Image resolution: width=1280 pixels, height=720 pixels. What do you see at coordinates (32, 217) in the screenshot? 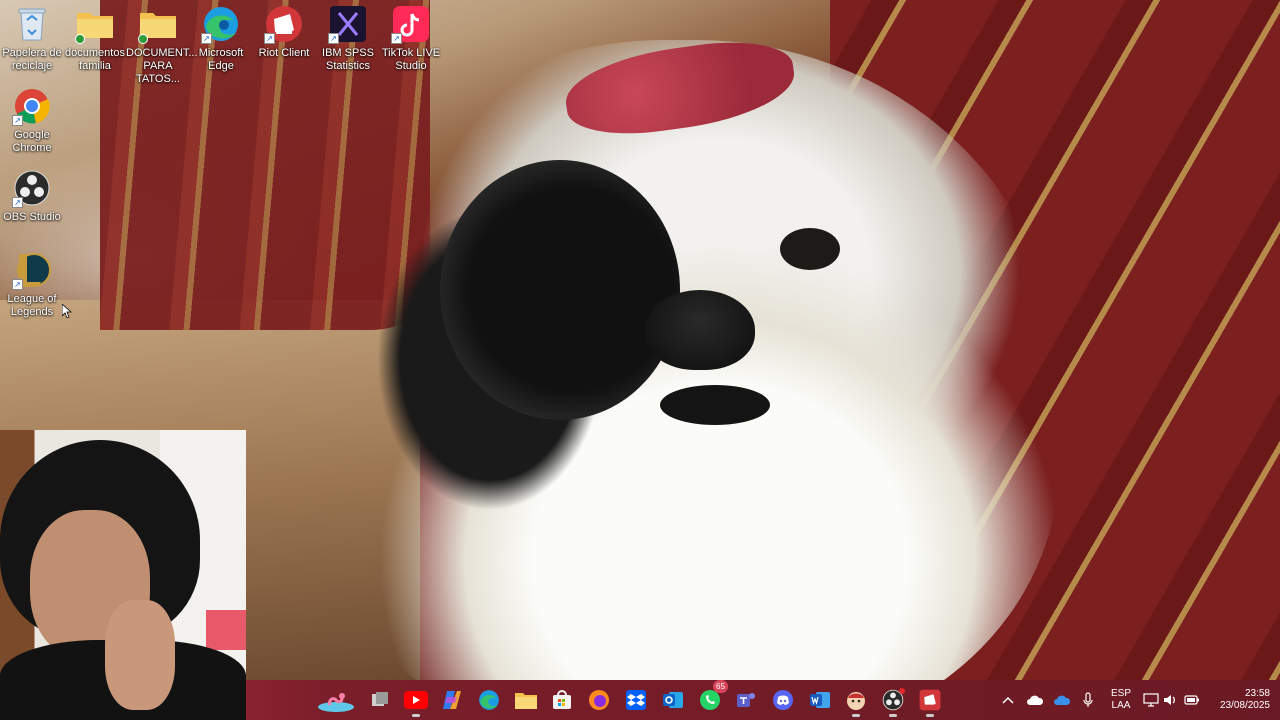
I see `desktop-icon-label: OBS Studio` at bounding box center [32, 217].